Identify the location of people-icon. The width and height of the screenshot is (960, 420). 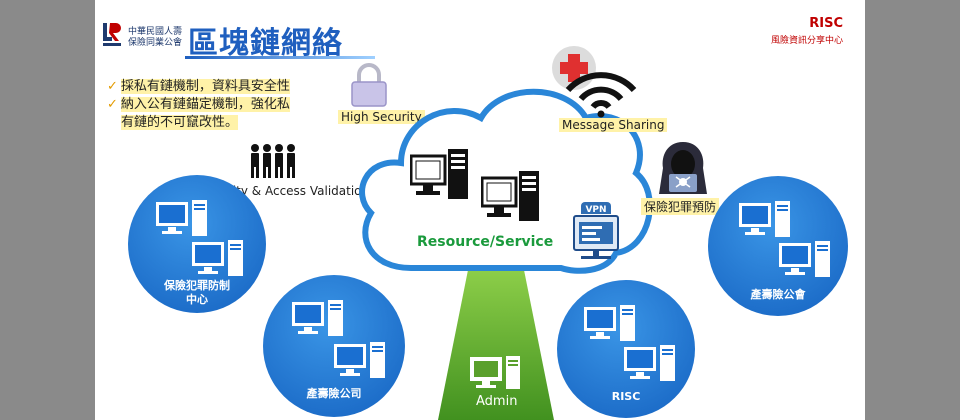
(273, 161).